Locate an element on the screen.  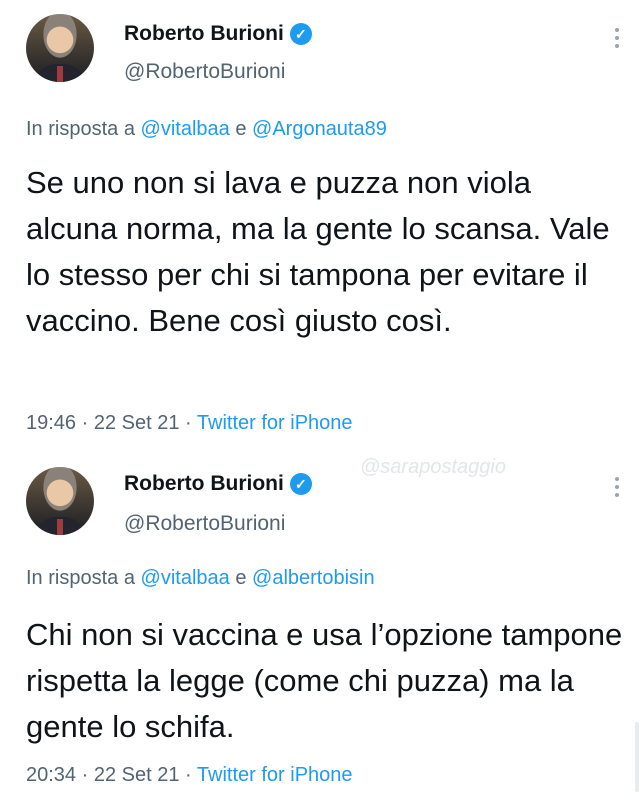
tweet-time: 20:34 is located at coordinates (51, 775).